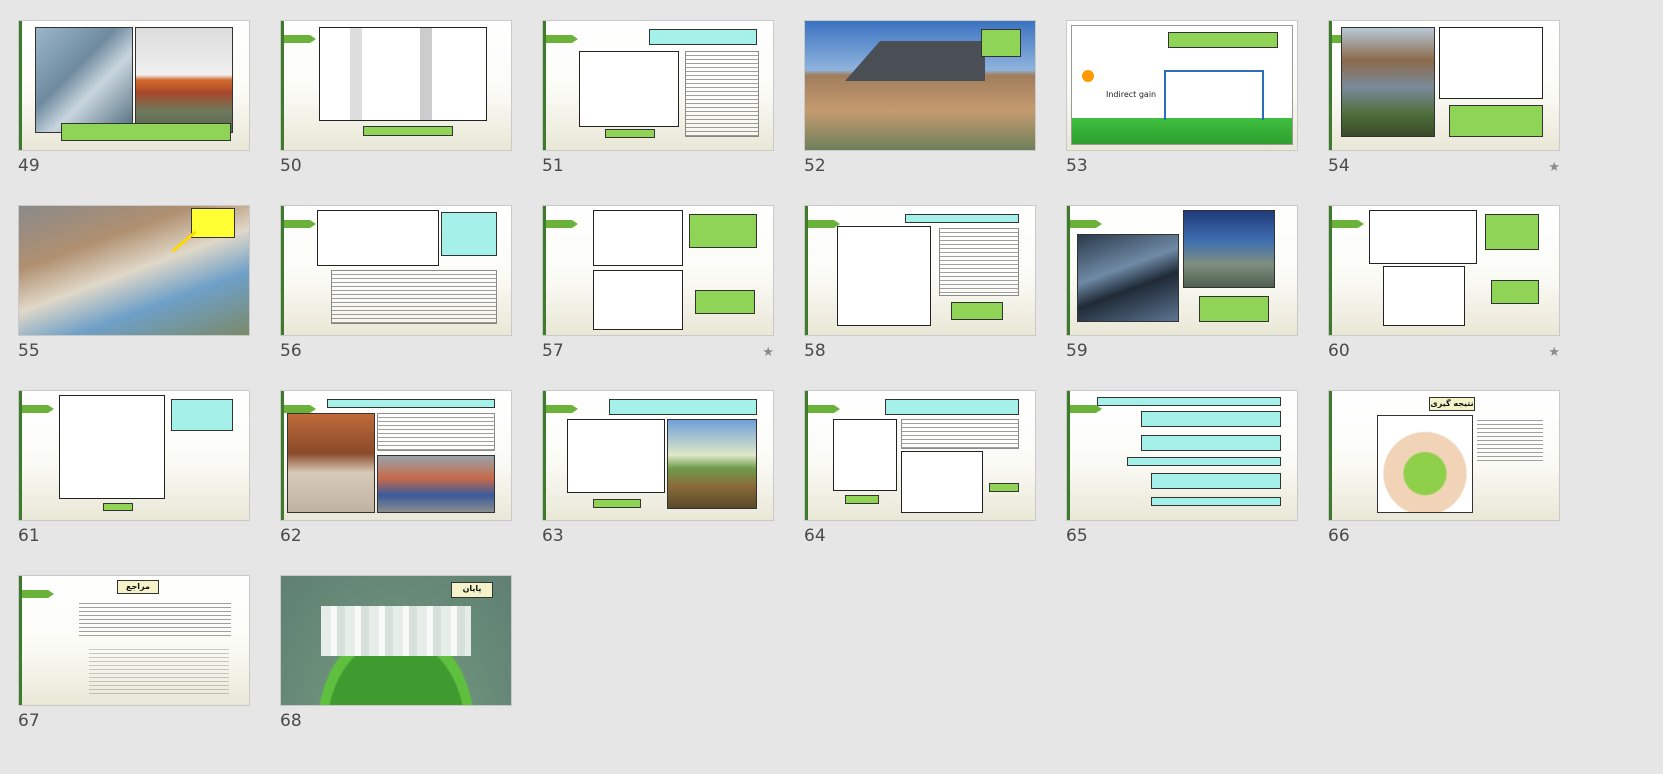 The width and height of the screenshot is (1663, 774). What do you see at coordinates (1131, 94) in the screenshot?
I see `diagram-label: Indirect gain` at bounding box center [1131, 94].